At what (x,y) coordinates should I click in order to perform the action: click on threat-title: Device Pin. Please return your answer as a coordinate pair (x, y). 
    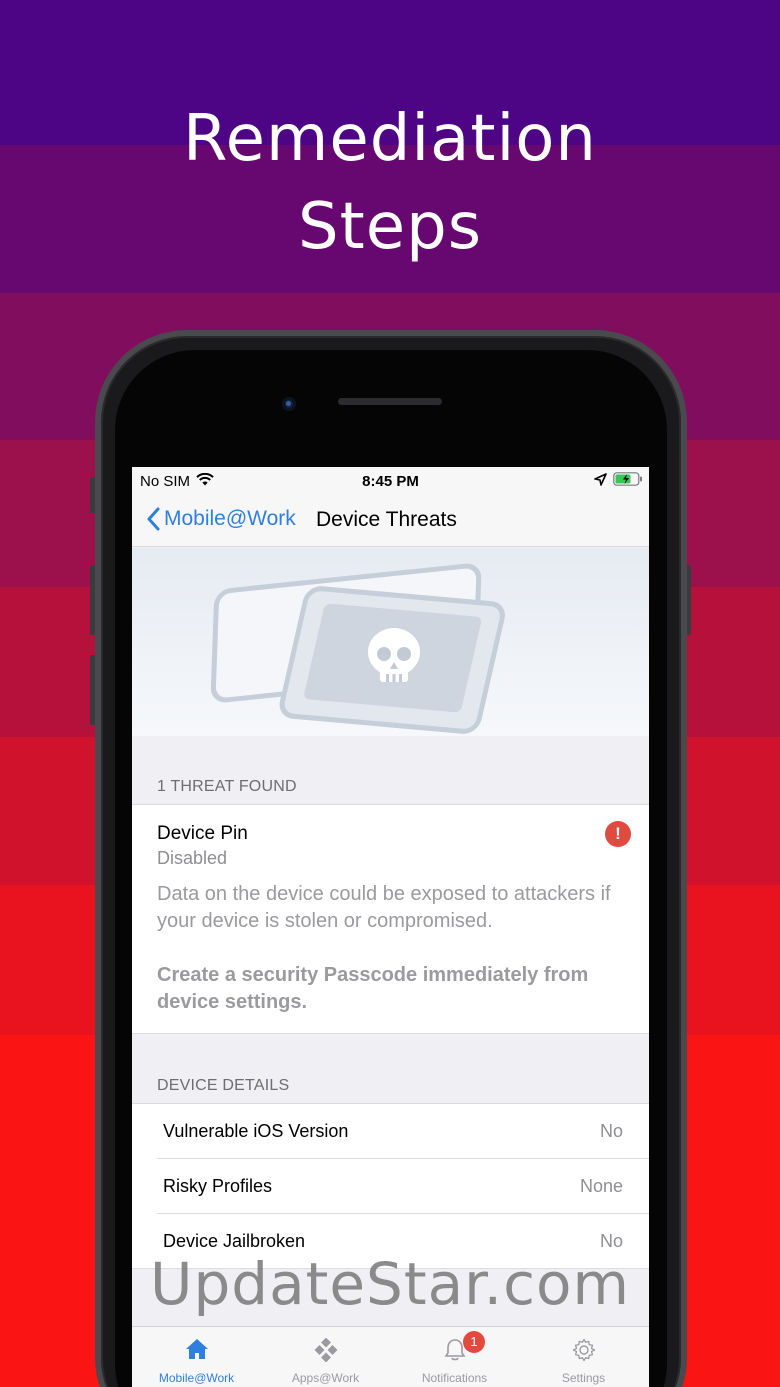
    Looking at the image, I should click on (202, 833).